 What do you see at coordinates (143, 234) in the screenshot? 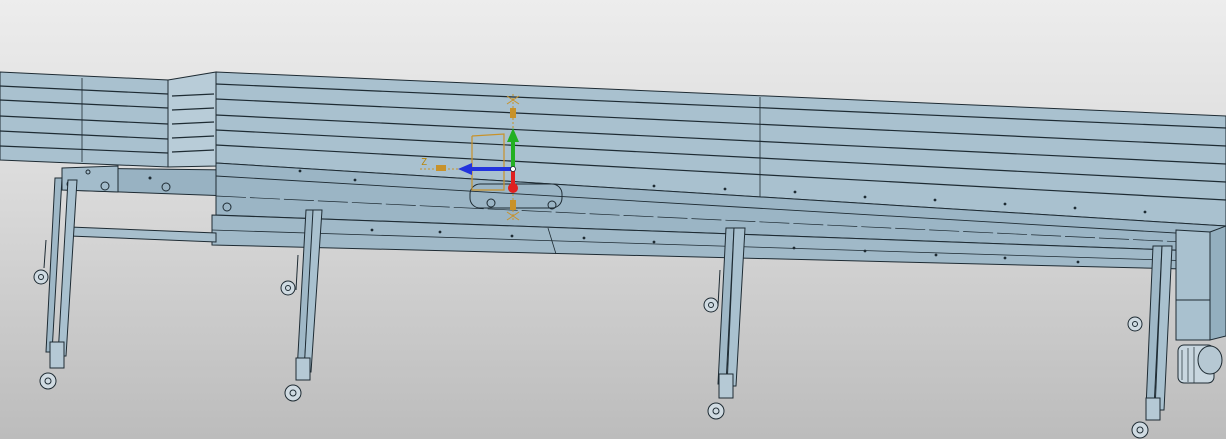
I see `cross-bar` at bounding box center [143, 234].